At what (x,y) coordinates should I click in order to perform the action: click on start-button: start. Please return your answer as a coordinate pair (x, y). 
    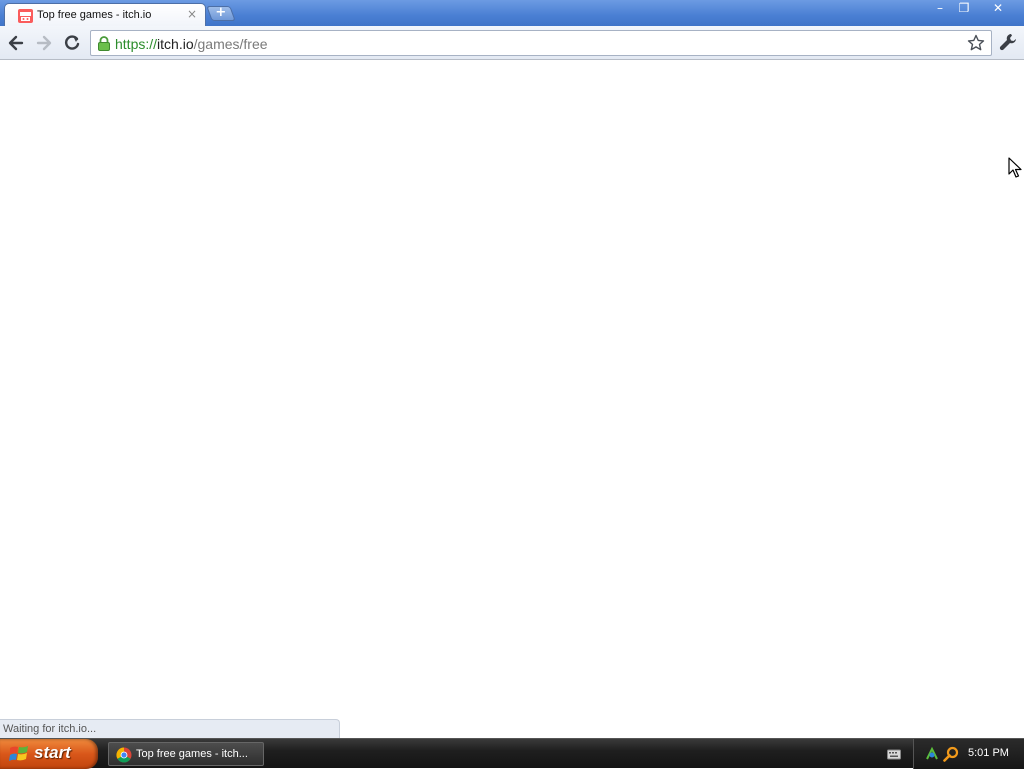
    Looking at the image, I should click on (49, 754).